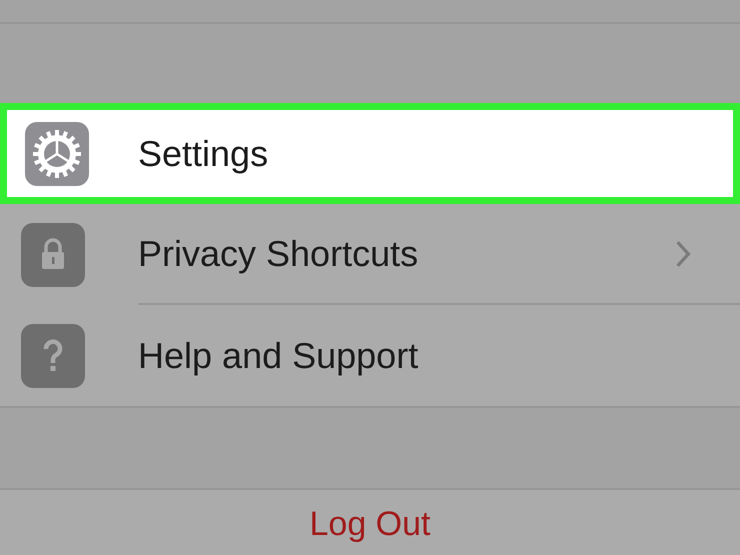 This screenshot has width=740, height=555. Describe the element at coordinates (53, 254) in the screenshot. I see `lock-icon` at that location.